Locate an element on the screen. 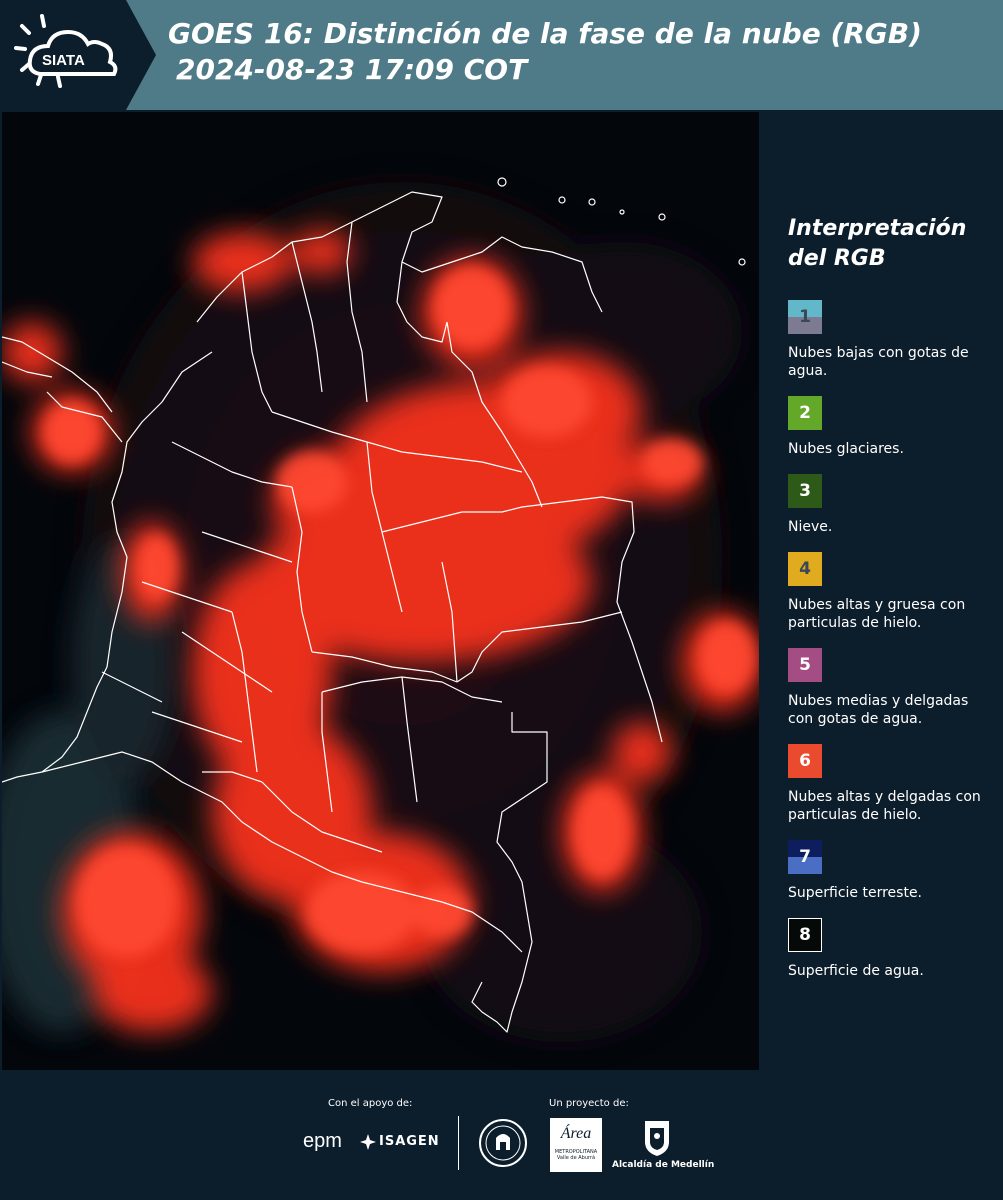  legend-swatch-6: 6 is located at coordinates (805, 761).